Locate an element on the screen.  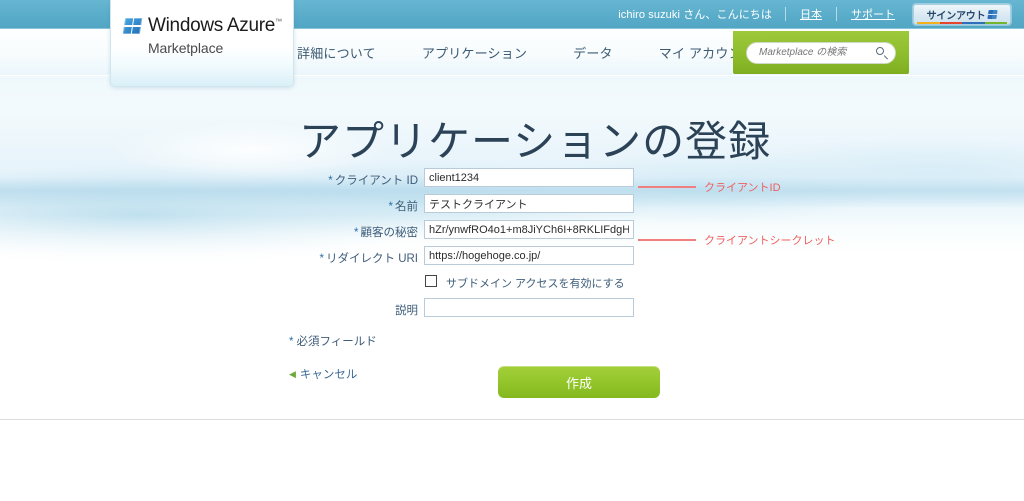
form-row-client-id: * クライアント ID is located at coordinates (512, 181).